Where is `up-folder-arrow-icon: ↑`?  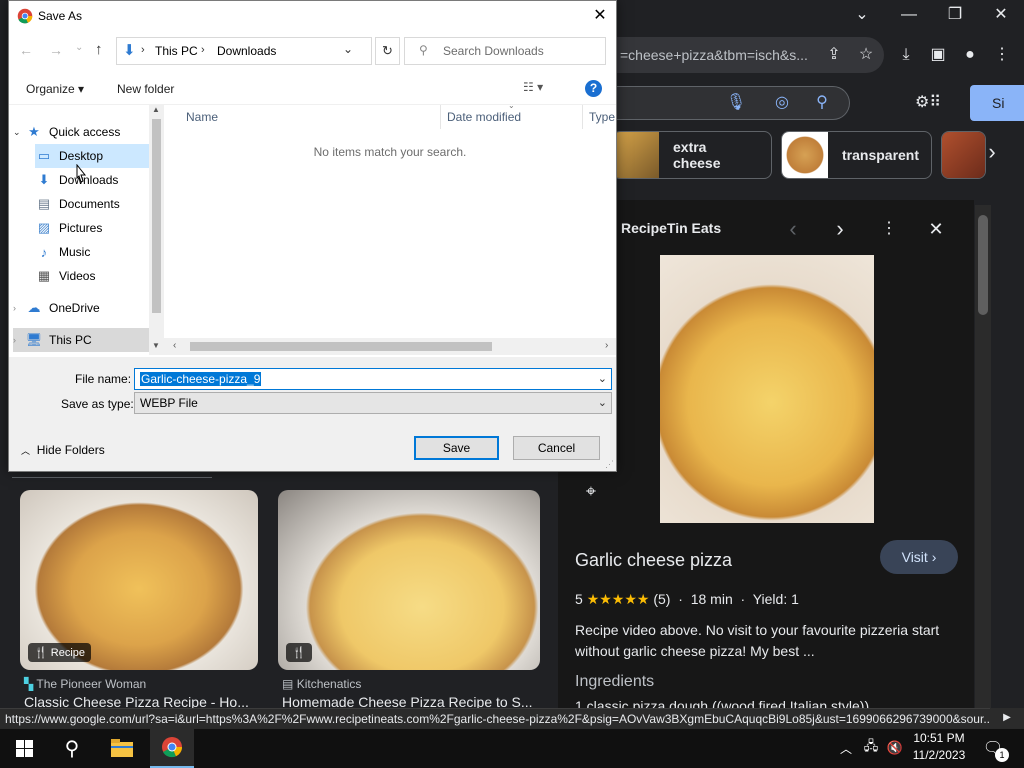 up-folder-arrow-icon: ↑ is located at coordinates (99, 49).